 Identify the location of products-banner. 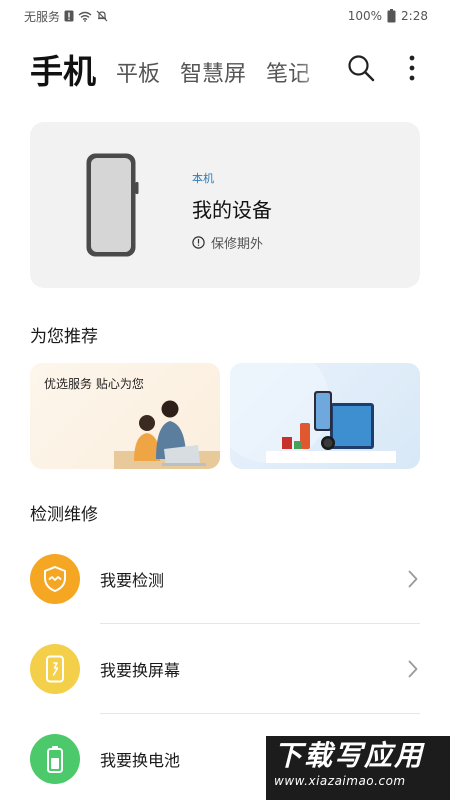
(325, 416).